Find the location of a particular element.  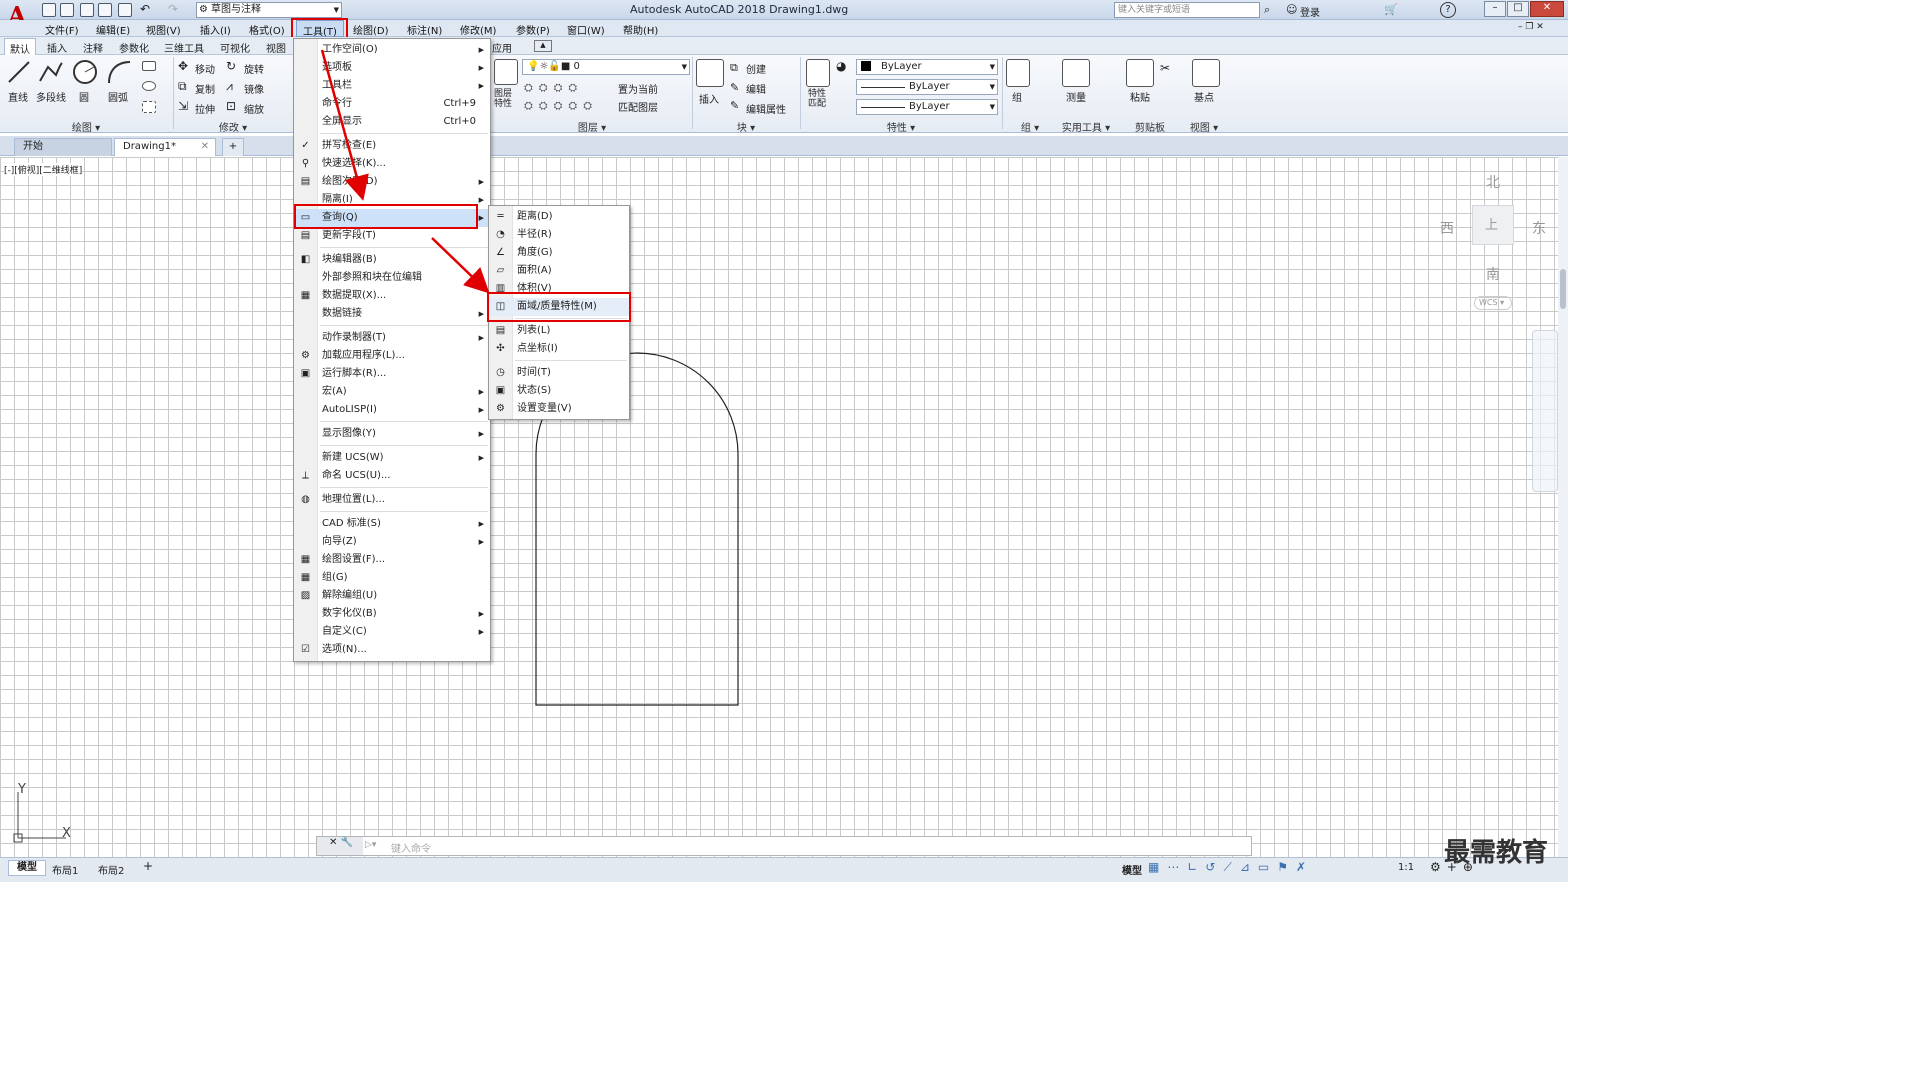

menu-insert: 插入(I) is located at coordinates (215, 29).